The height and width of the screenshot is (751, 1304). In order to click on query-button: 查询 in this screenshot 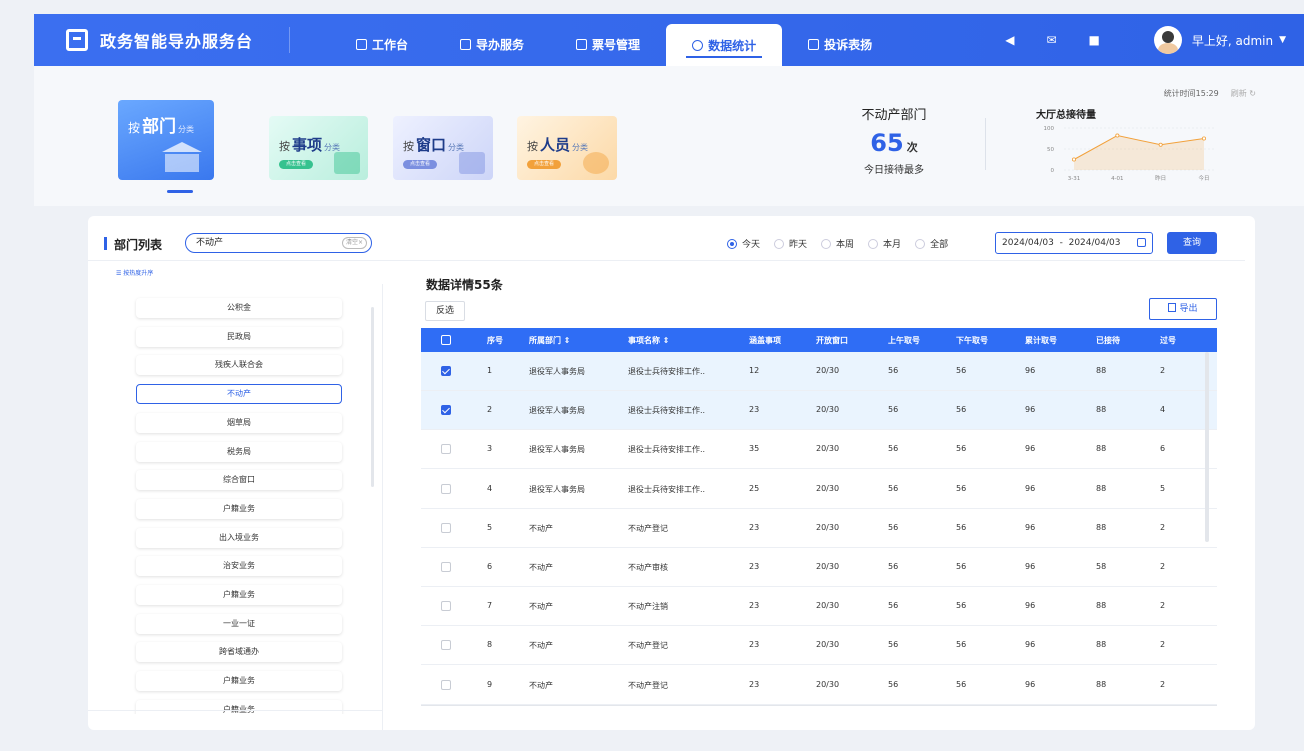, I will do `click(1192, 243)`.